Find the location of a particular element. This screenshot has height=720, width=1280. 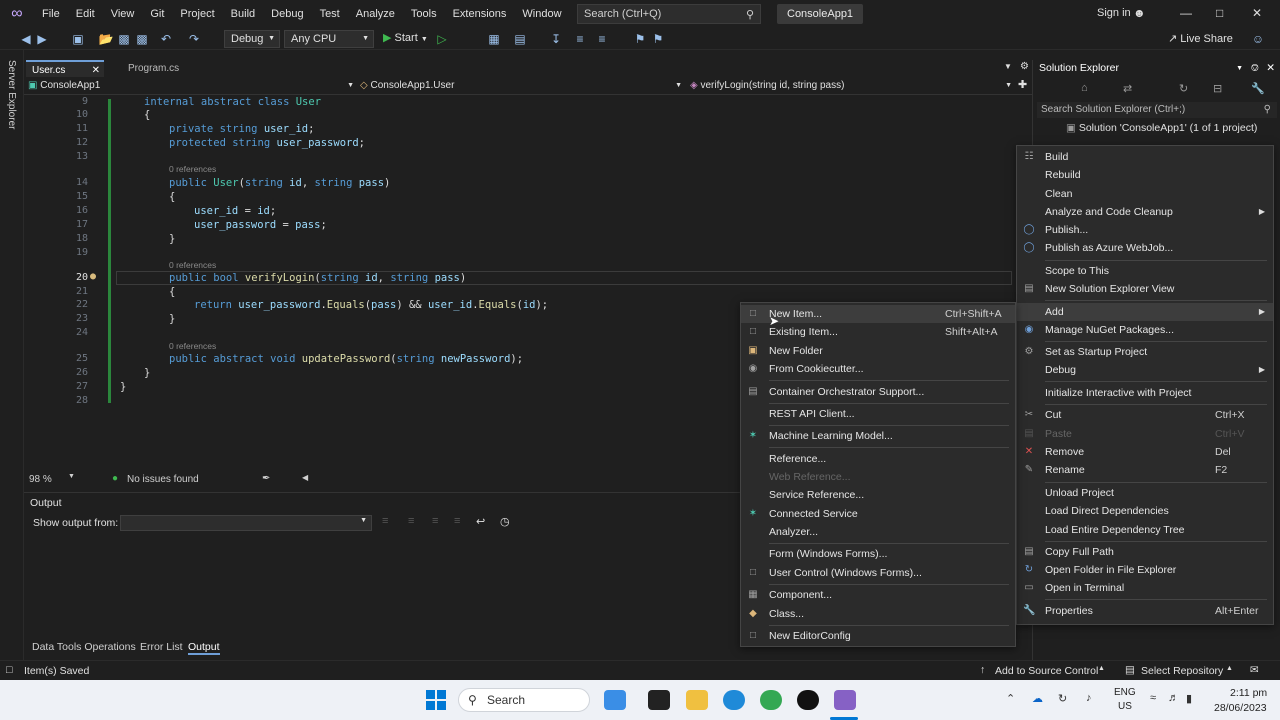

output-source-dropdown: ▼ is located at coordinates (246, 523).